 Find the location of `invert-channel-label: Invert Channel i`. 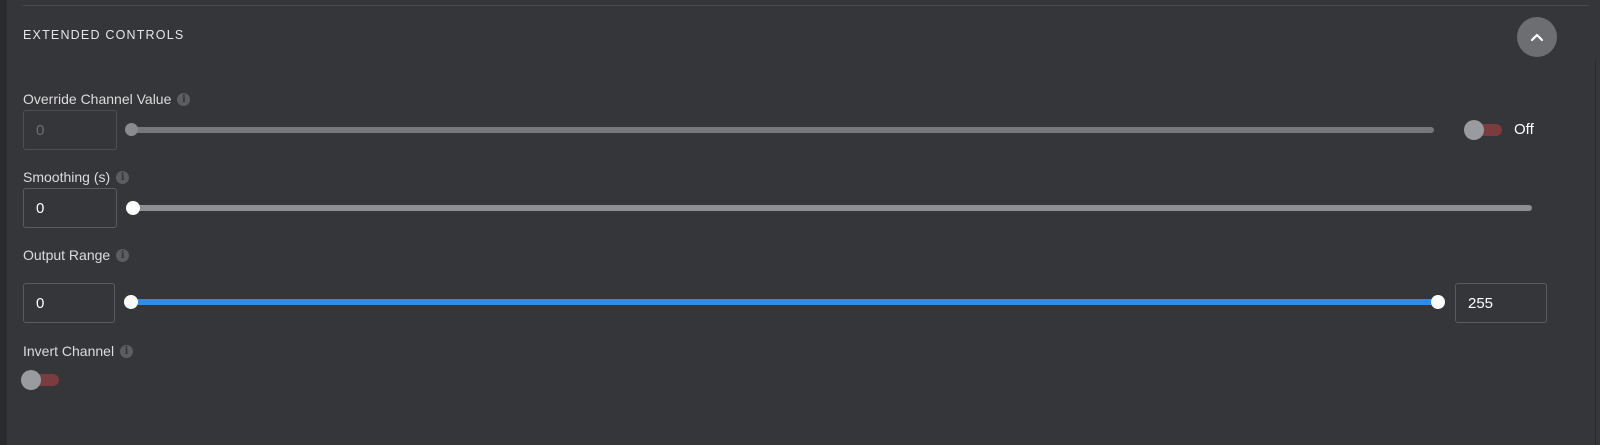

invert-channel-label: Invert Channel i is located at coordinates (78, 351).